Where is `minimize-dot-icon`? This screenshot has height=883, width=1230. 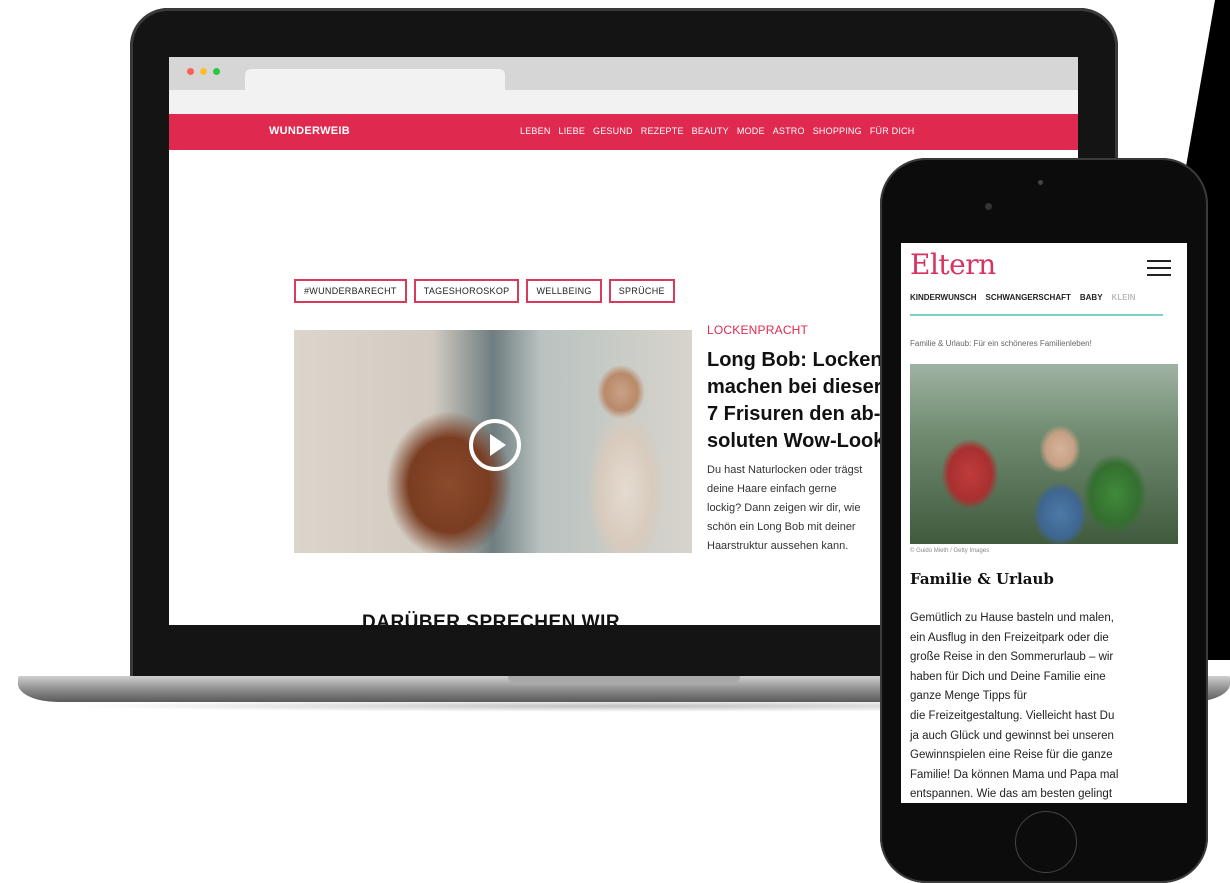 minimize-dot-icon is located at coordinates (203, 71).